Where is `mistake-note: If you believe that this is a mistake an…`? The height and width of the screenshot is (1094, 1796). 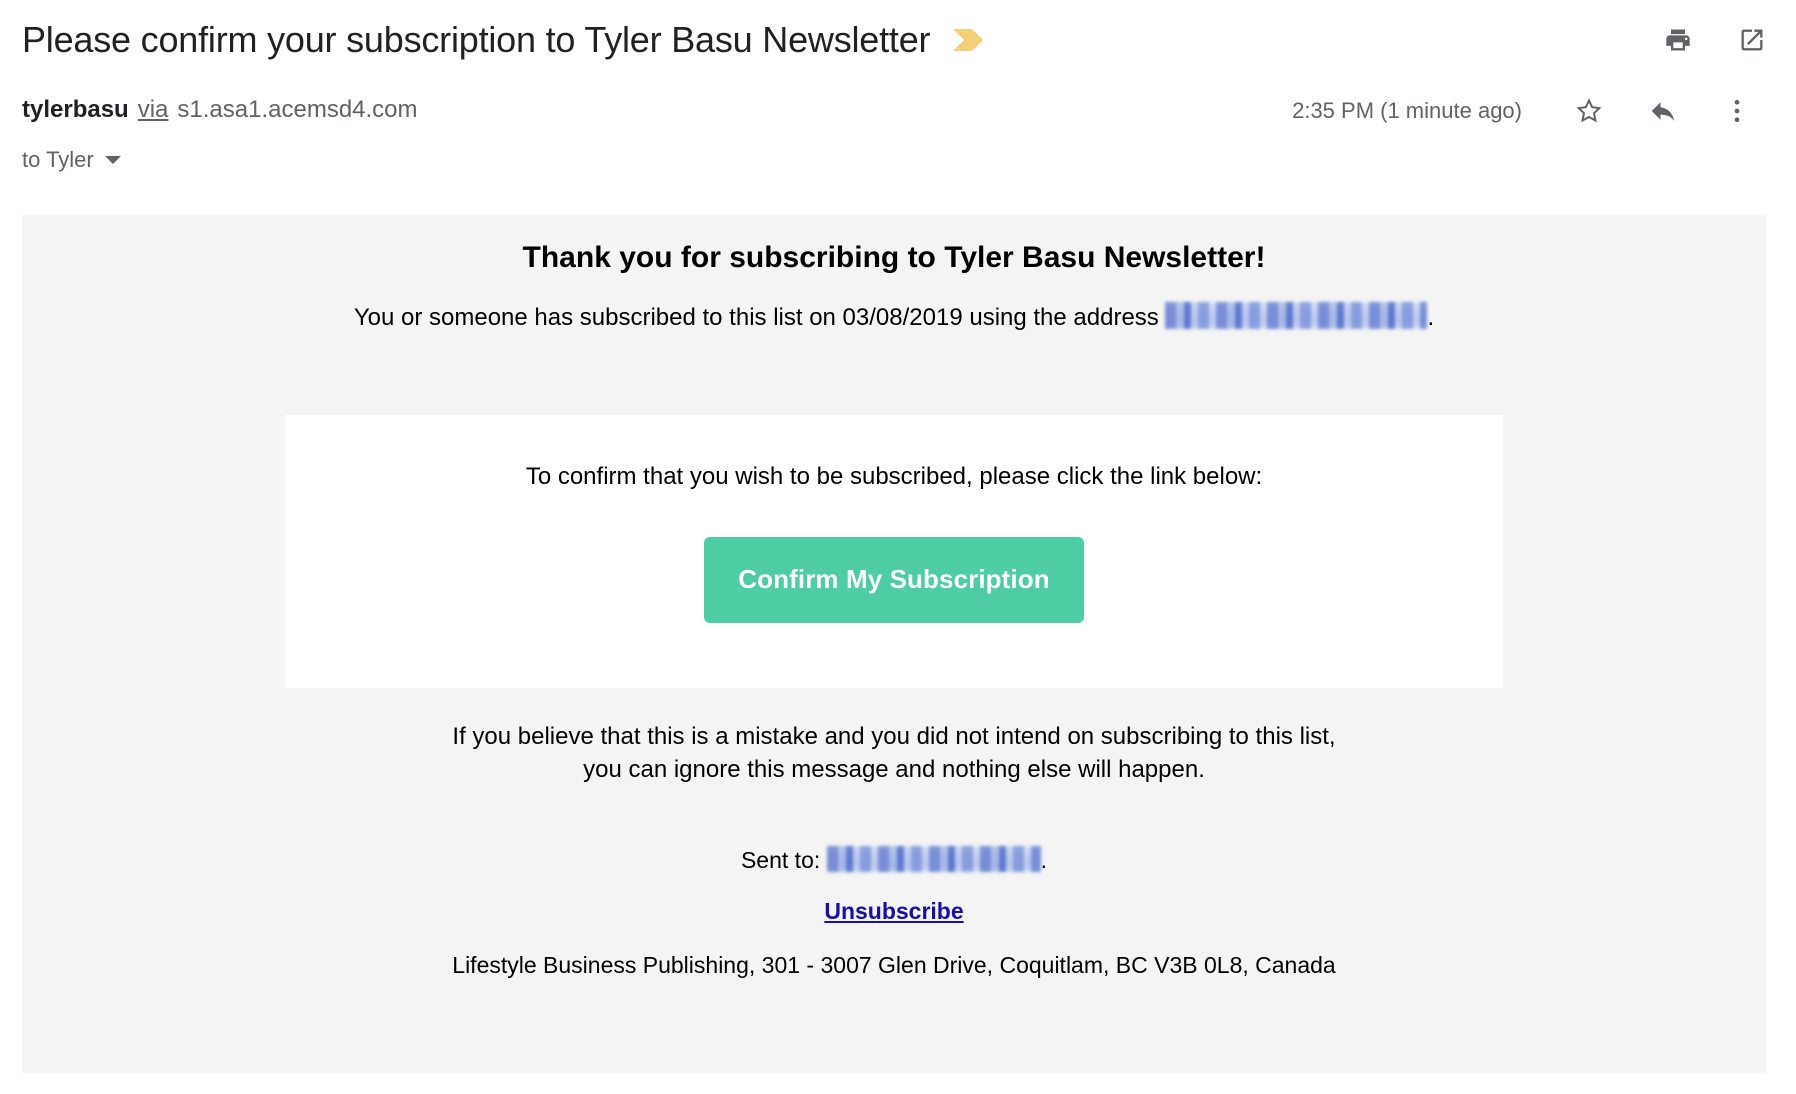 mistake-note: If you believe that this is a mistake an… is located at coordinates (894, 753).